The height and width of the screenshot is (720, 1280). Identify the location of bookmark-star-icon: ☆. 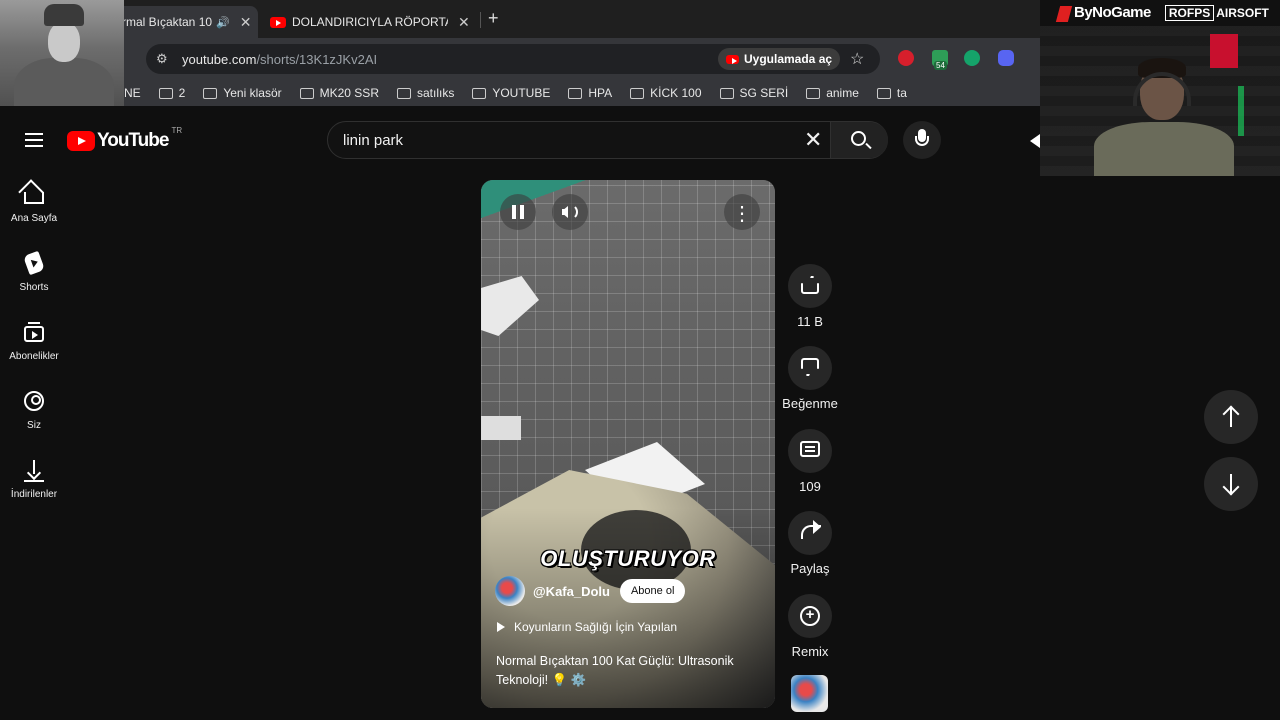
(857, 59).